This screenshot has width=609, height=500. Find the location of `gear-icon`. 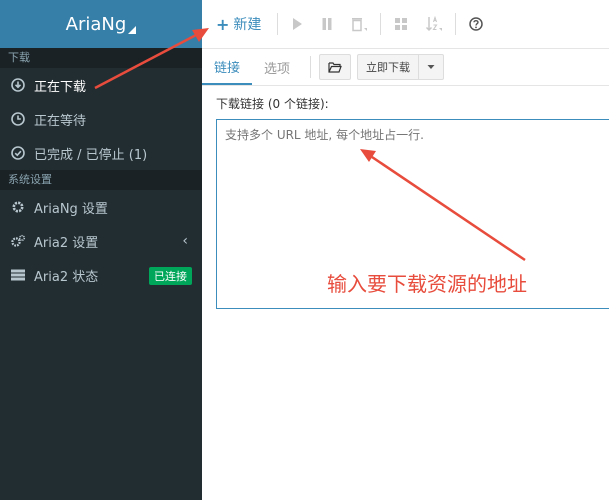

gear-icon is located at coordinates (18, 207).